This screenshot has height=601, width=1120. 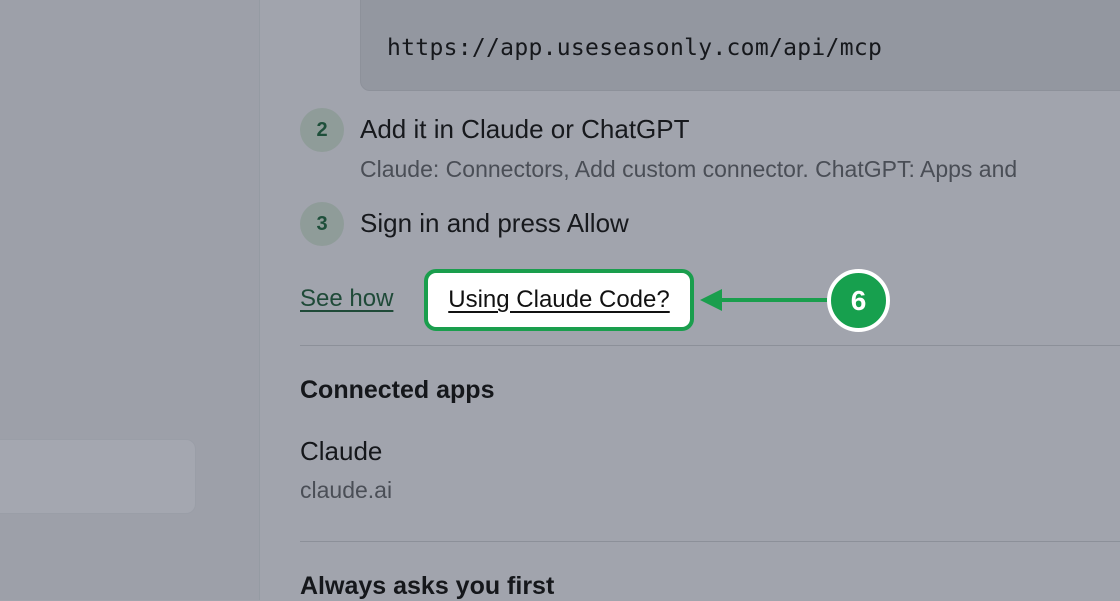 What do you see at coordinates (322, 130) in the screenshot?
I see `step-number: 2` at bounding box center [322, 130].